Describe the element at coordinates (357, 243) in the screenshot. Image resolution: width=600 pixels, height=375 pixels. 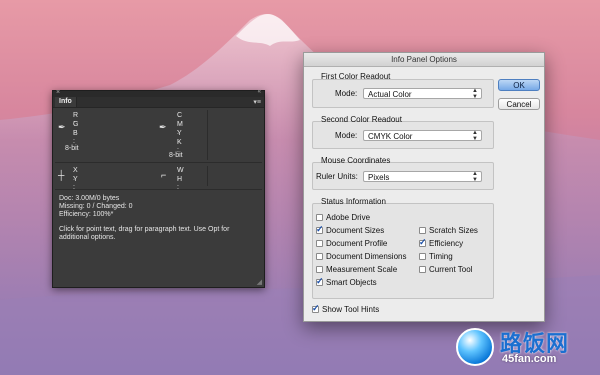
I see `checkbox-label: Document Profile` at that location.